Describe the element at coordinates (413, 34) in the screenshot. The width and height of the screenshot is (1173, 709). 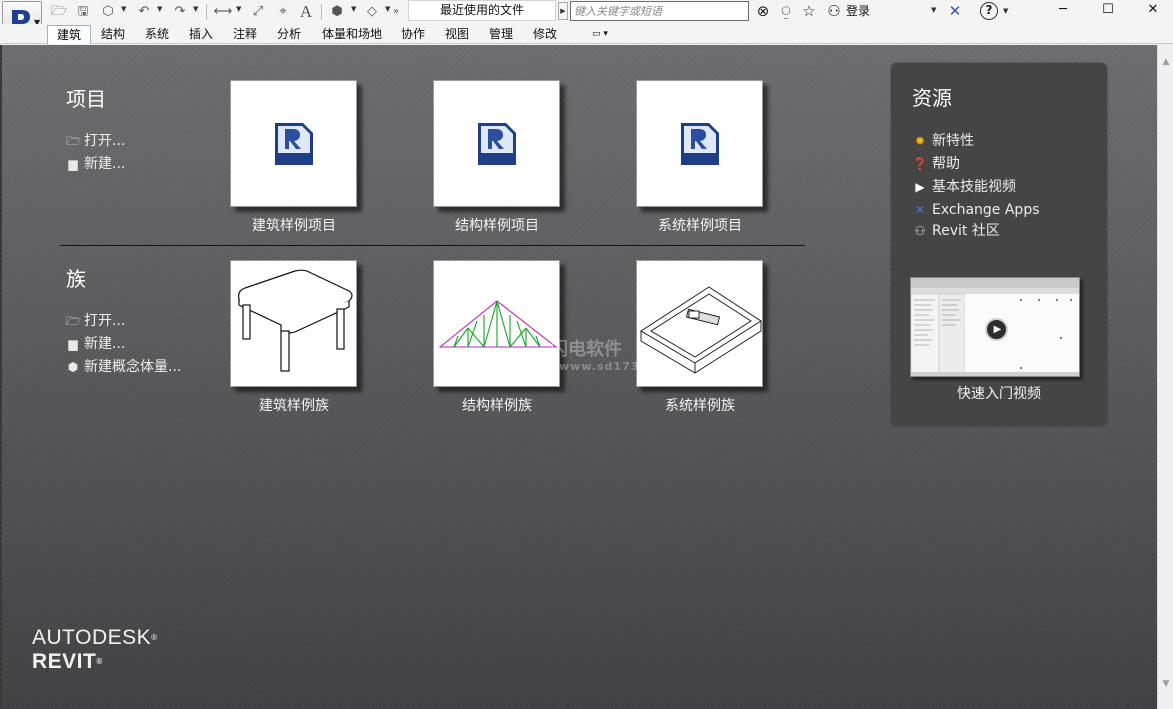
I see `tab-collaborate: 协作` at that location.